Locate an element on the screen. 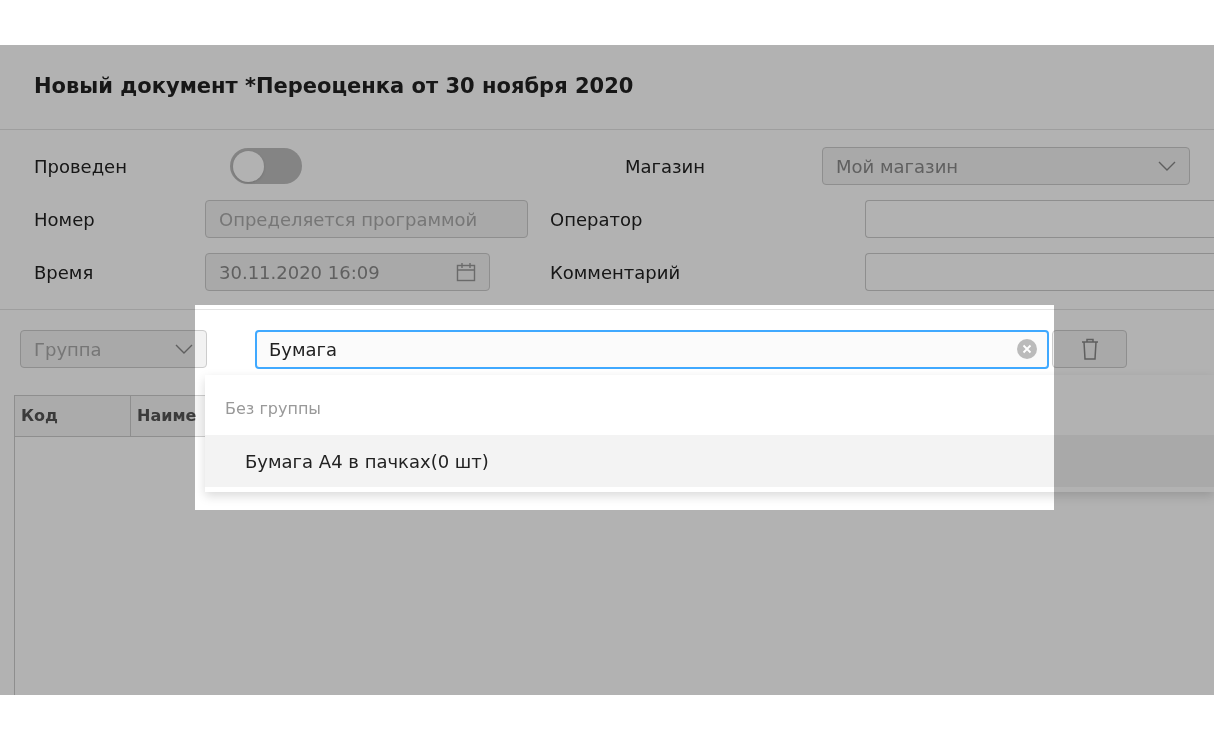 The image size is (1214, 740). clear-icon is located at coordinates (1027, 349).